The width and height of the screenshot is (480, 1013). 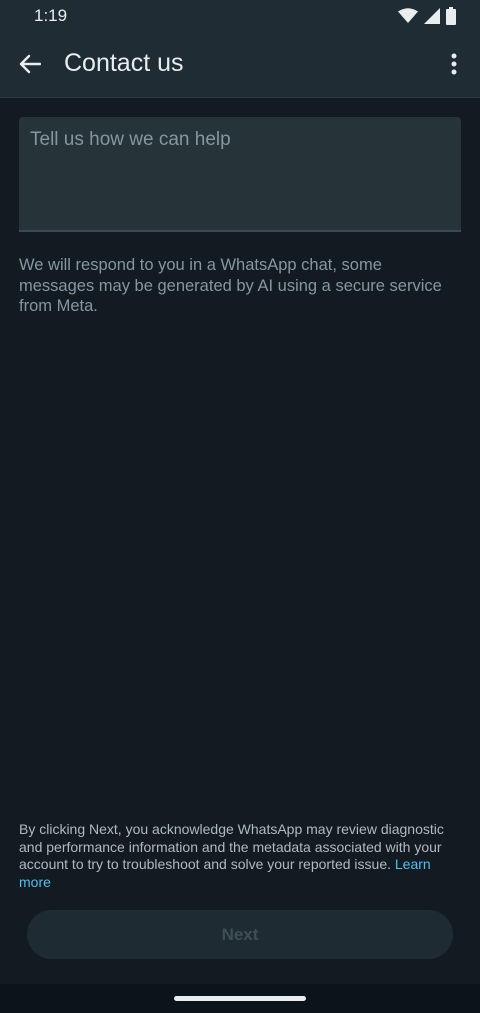 What do you see at coordinates (451, 16) in the screenshot?
I see `battery-icon` at bounding box center [451, 16].